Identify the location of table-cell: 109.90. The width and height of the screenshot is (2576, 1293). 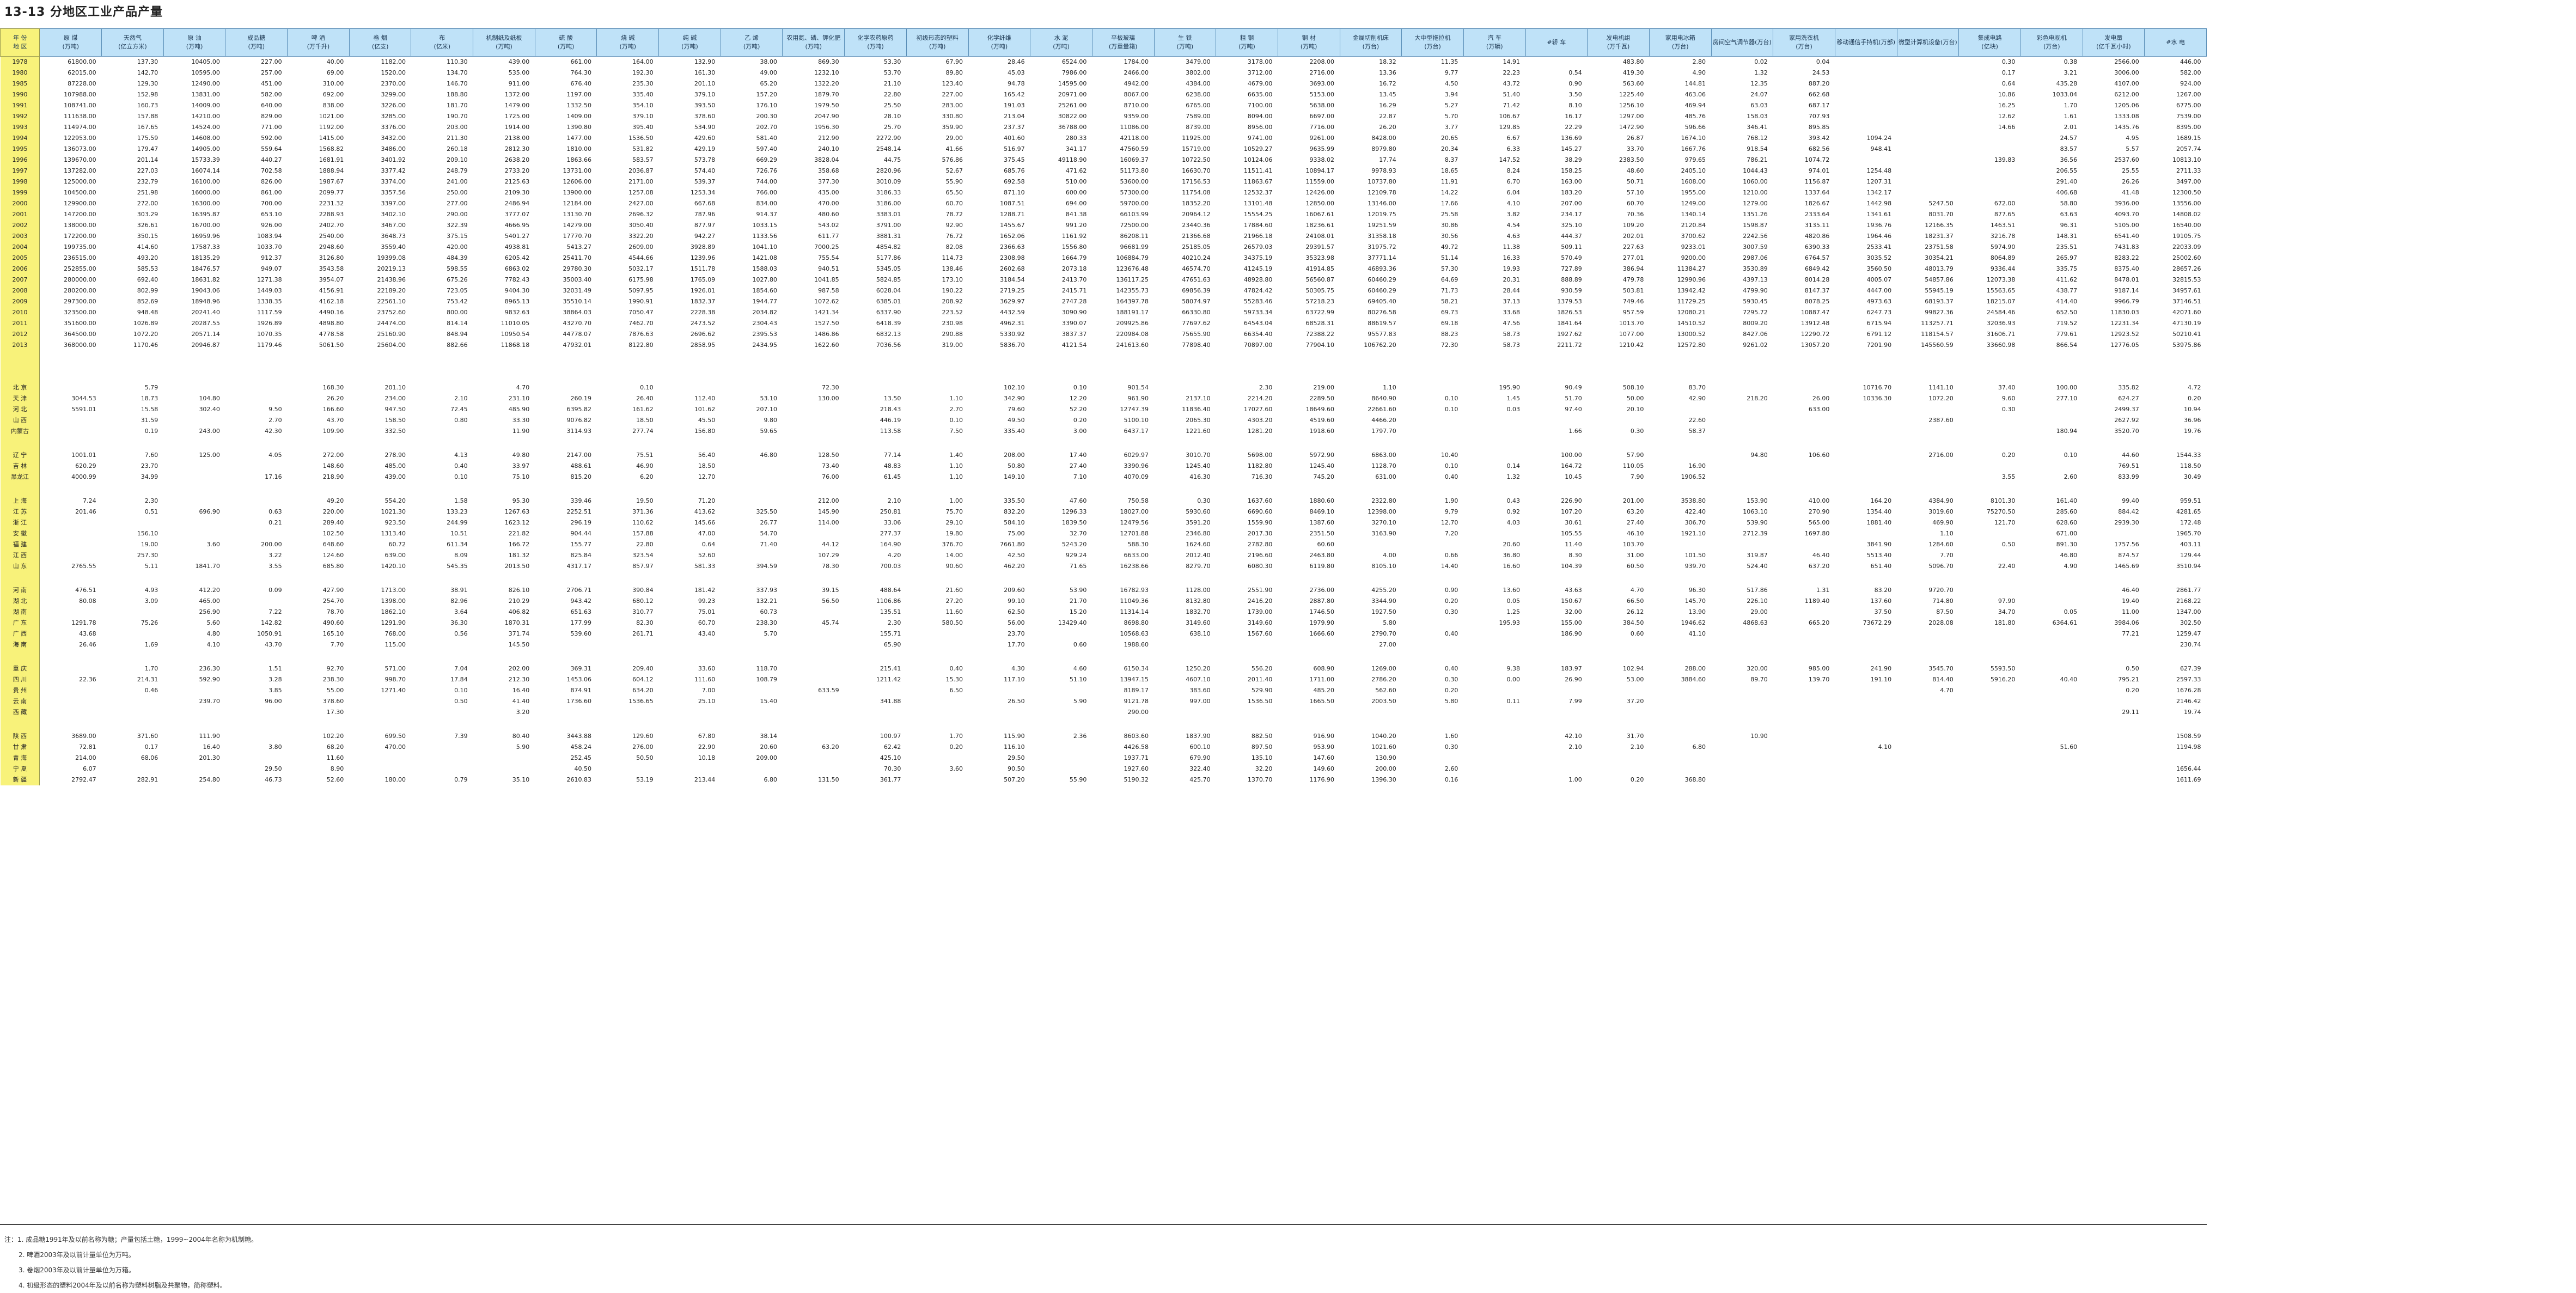
(333, 431).